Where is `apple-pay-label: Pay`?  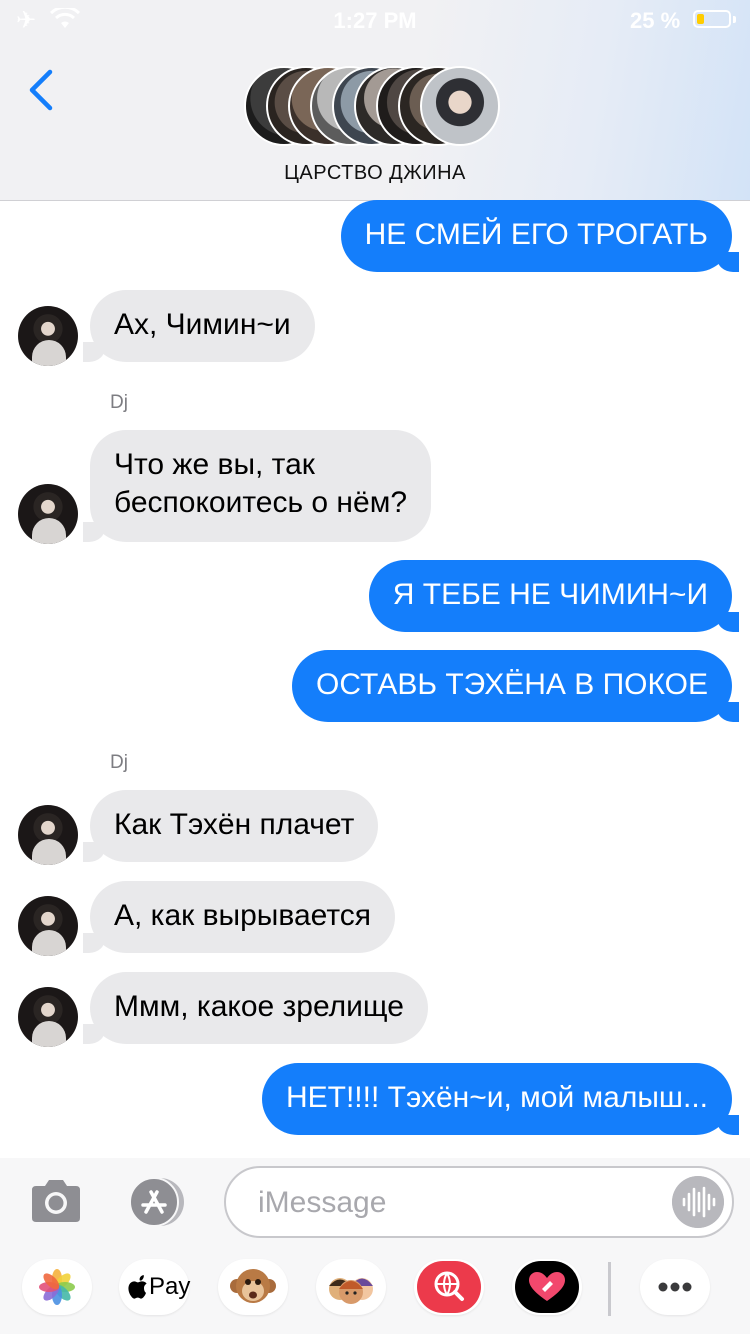 apple-pay-label: Pay is located at coordinates (170, 1286).